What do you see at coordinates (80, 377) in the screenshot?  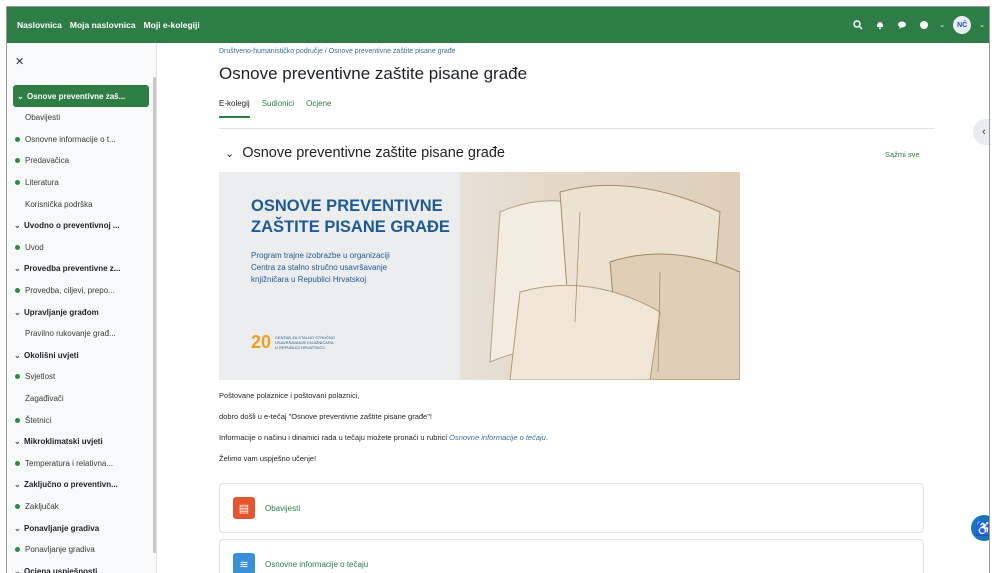 I see `sidebar-item: Svjetlost` at bounding box center [80, 377].